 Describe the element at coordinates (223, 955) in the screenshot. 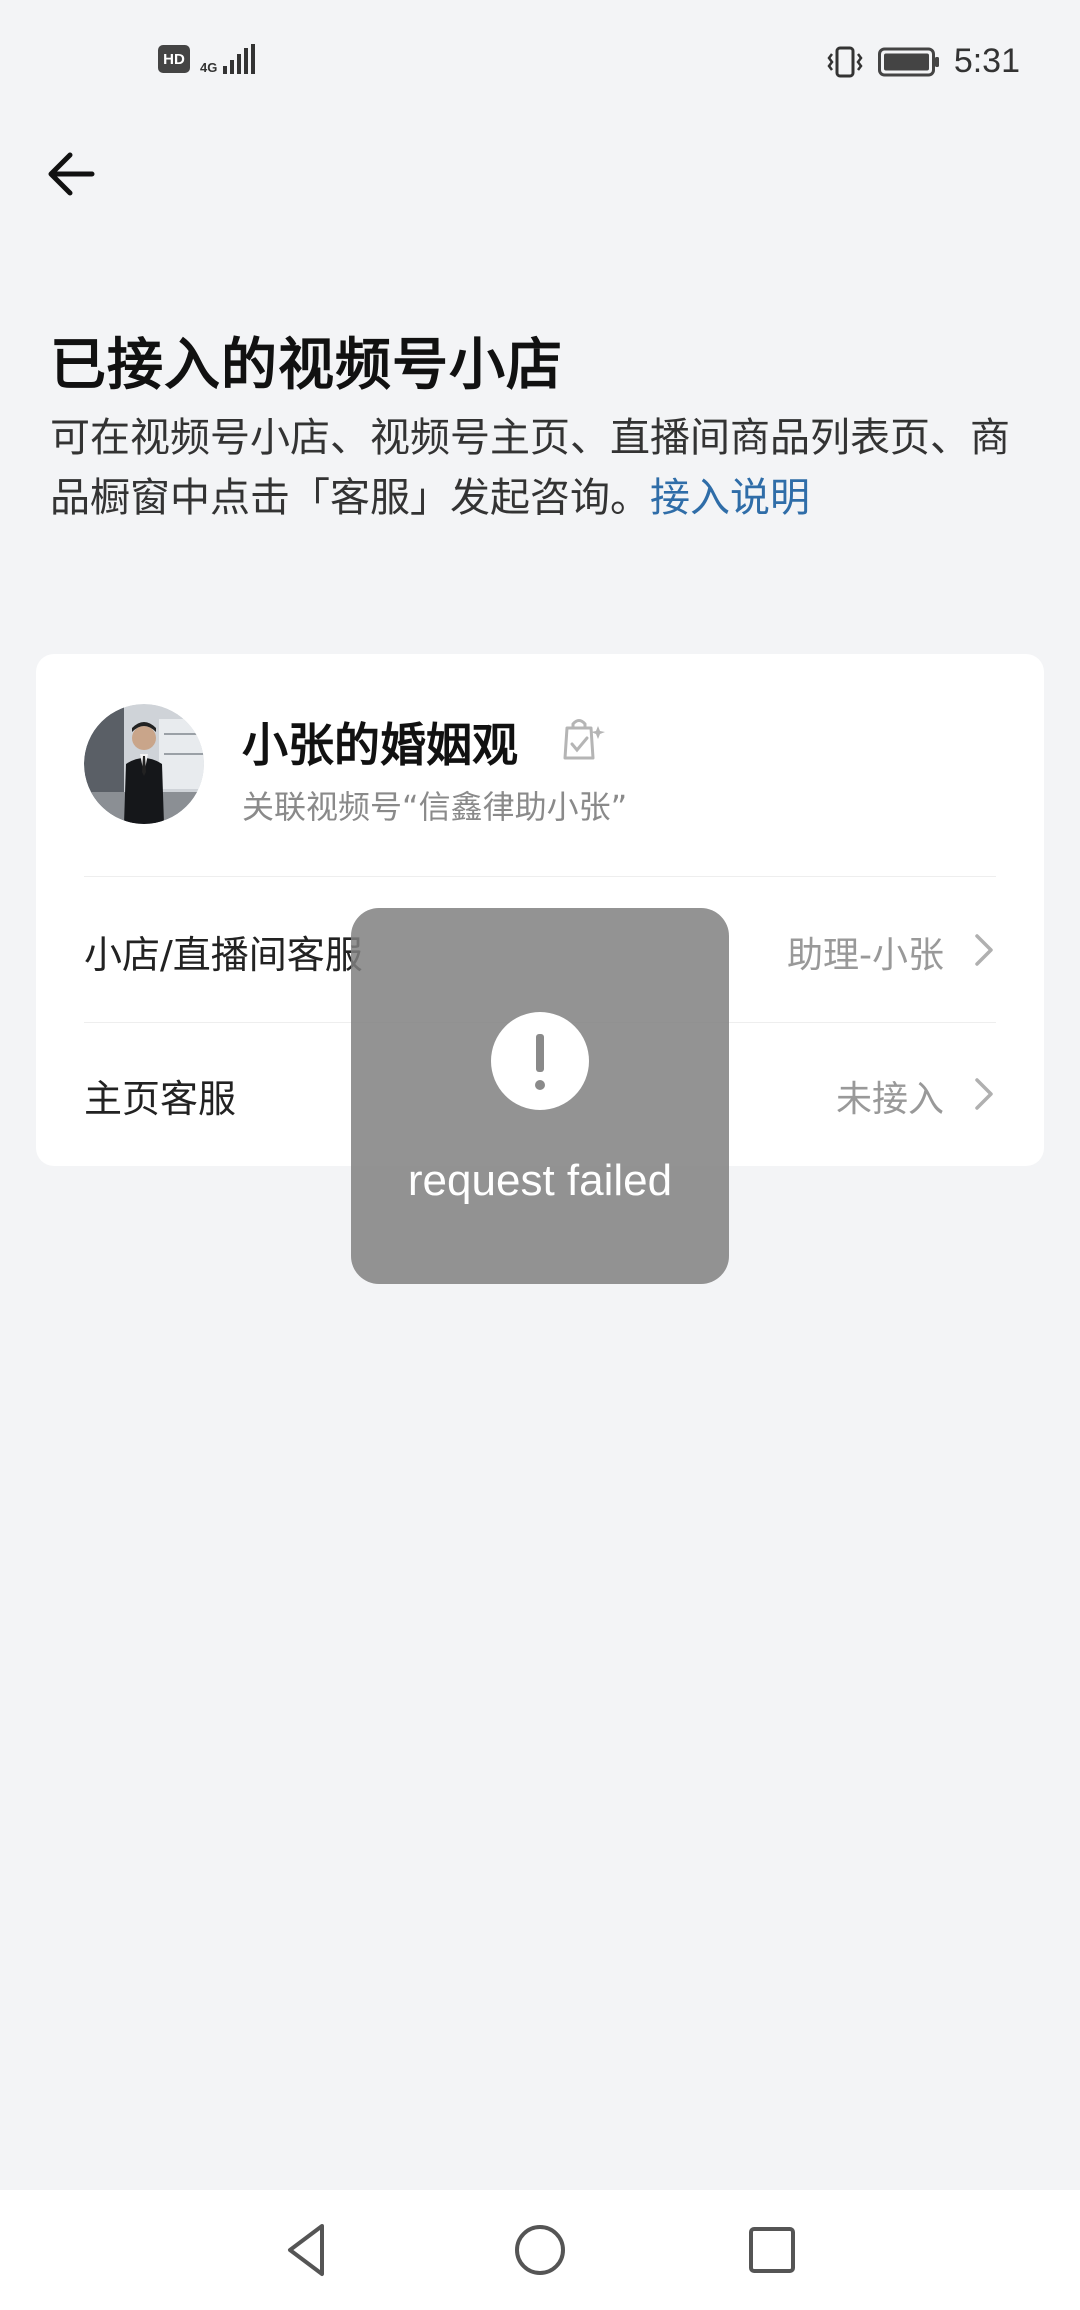

I see `row-label: 小店/直播间客服` at that location.